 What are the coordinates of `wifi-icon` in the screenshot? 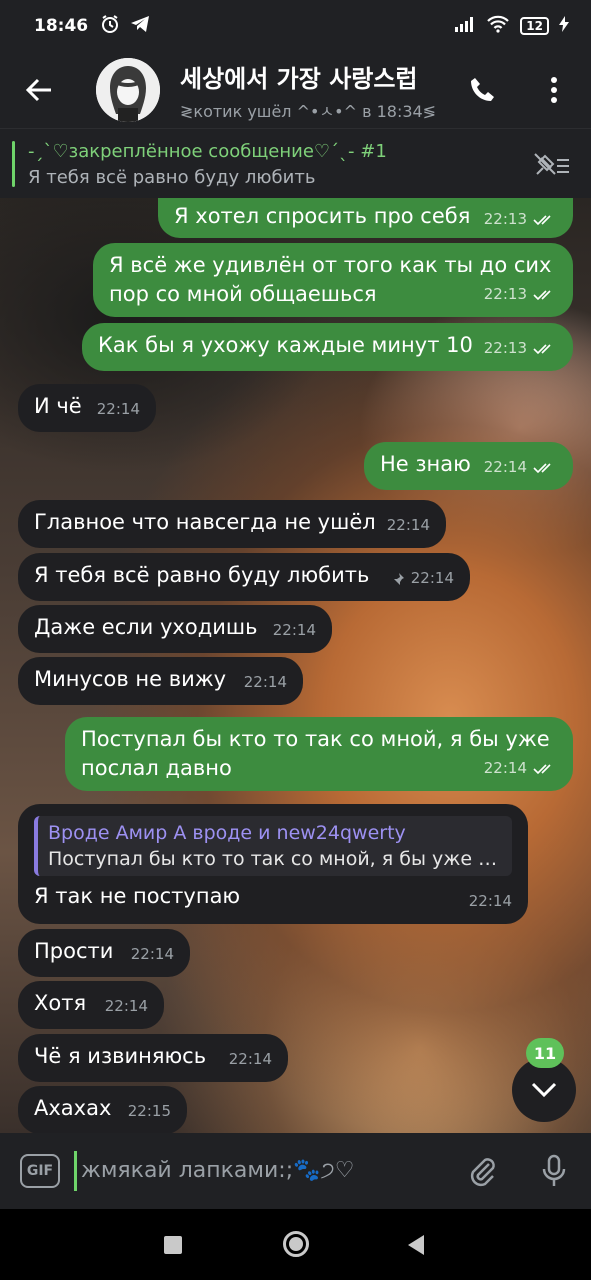 It's located at (498, 26).